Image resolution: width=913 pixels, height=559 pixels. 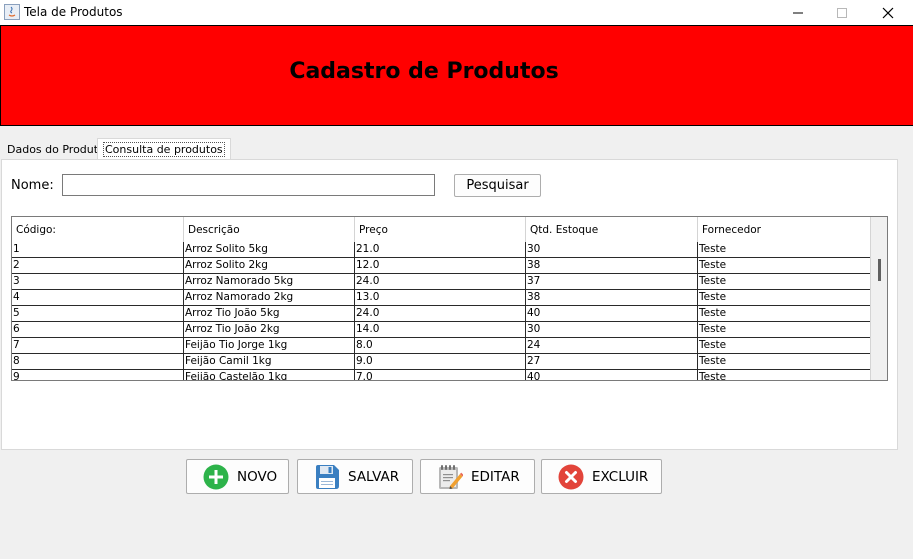 What do you see at coordinates (98, 229) in the screenshot?
I see `column-header-codigo: Código:` at bounding box center [98, 229].